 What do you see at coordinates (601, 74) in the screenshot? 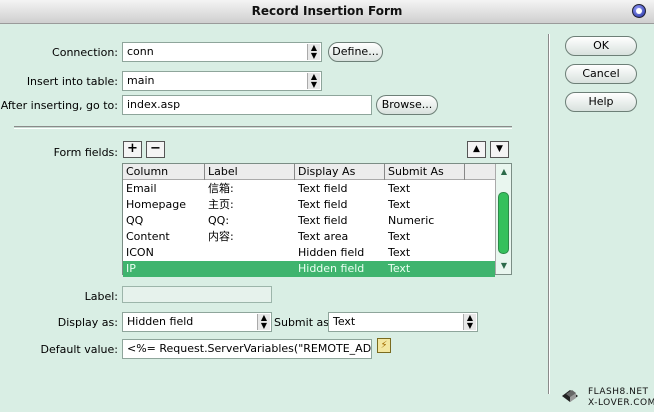
I see `cancel-button: Cancel` at bounding box center [601, 74].